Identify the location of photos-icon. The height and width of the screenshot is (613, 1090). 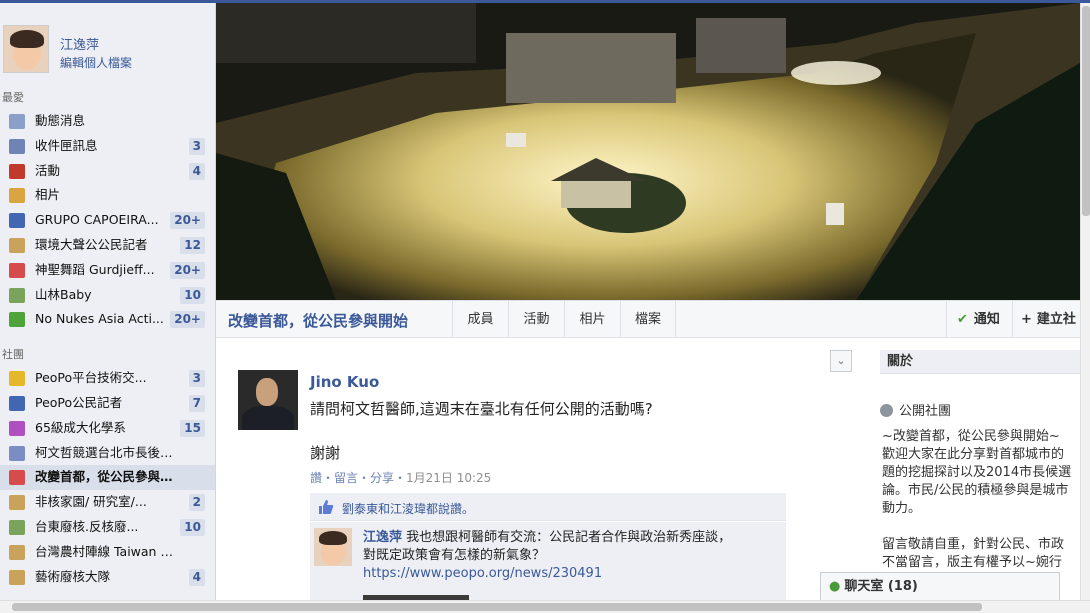
(17, 196).